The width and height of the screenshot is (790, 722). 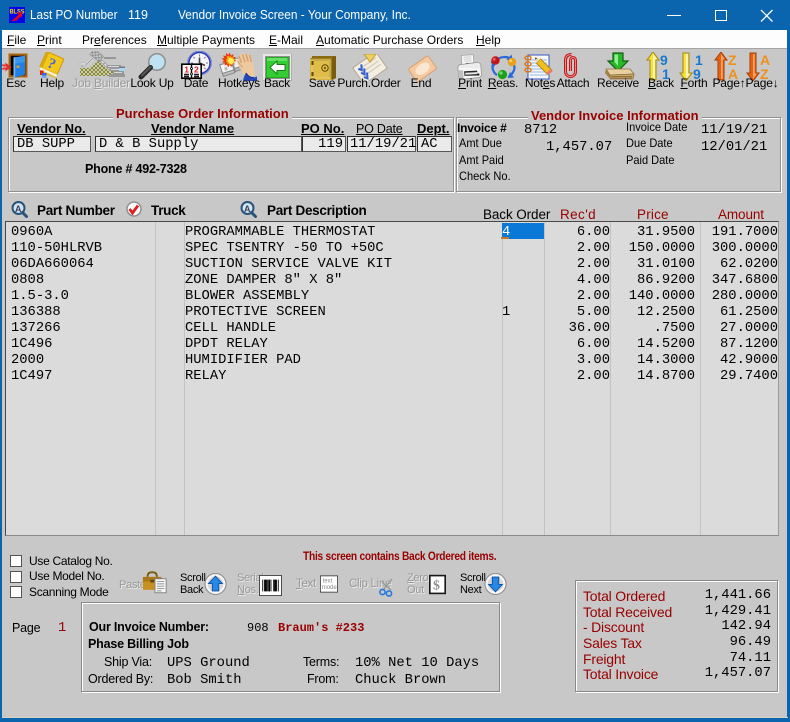 What do you see at coordinates (330, 588) in the screenshot?
I see `svg-text: mode` at bounding box center [330, 588].